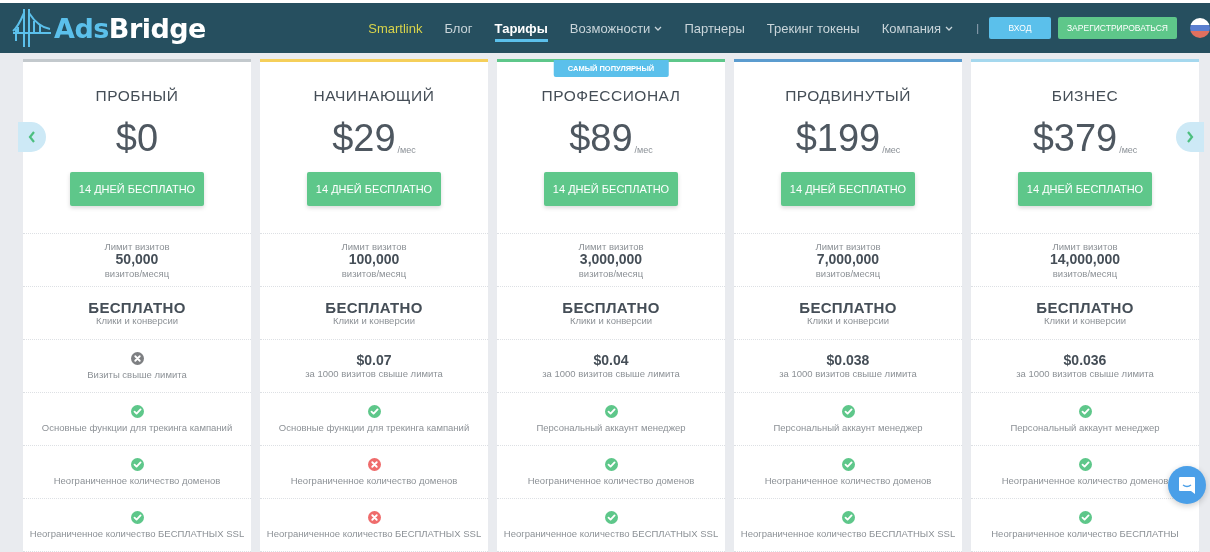  I want to click on chat-bubble-icon, so click(1187, 485).